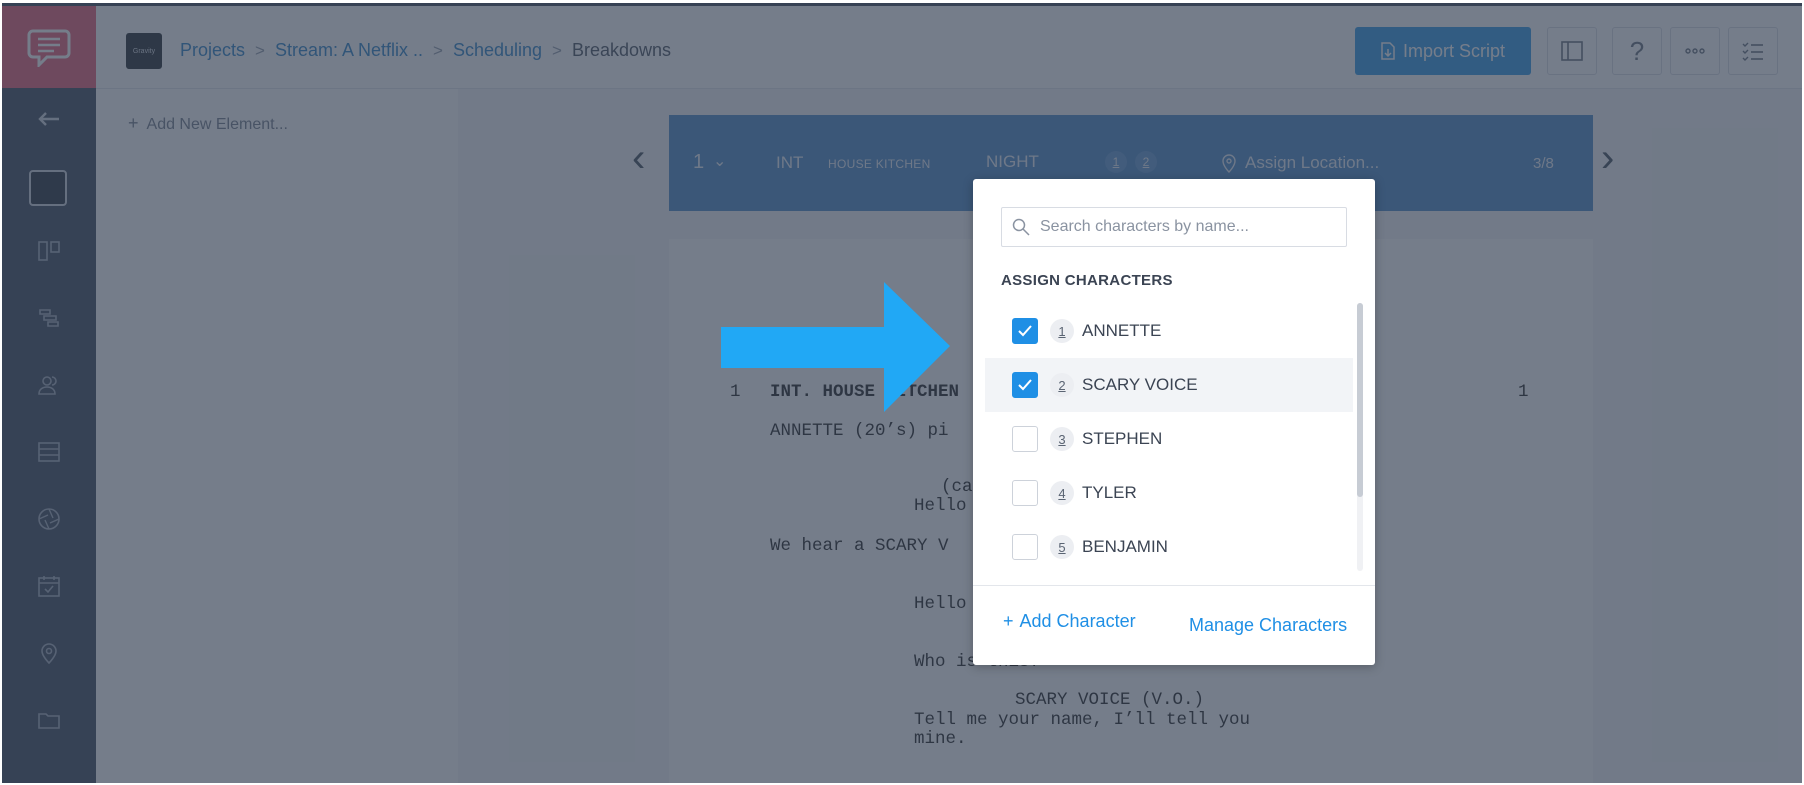 This screenshot has height=785, width=1804. Describe the element at coordinates (1454, 50) in the screenshot. I see `import-script-label: Import Script` at that location.